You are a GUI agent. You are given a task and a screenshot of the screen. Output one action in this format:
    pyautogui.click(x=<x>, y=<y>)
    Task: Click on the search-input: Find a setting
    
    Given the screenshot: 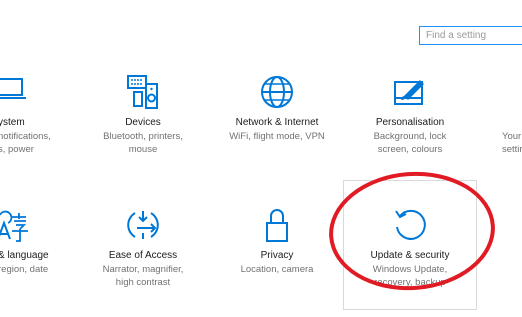 What is the action you would take?
    pyautogui.click(x=470, y=35)
    